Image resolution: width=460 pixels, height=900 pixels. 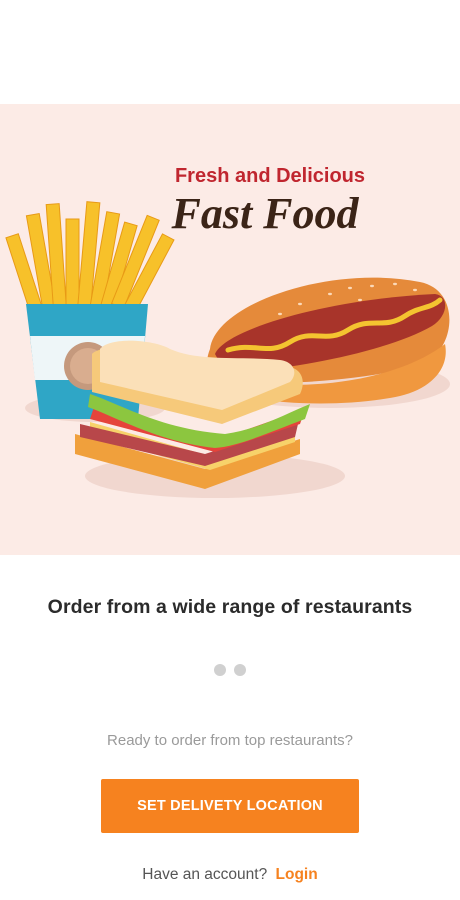 I want to click on hero-title: Fast Food, so click(x=264, y=213).